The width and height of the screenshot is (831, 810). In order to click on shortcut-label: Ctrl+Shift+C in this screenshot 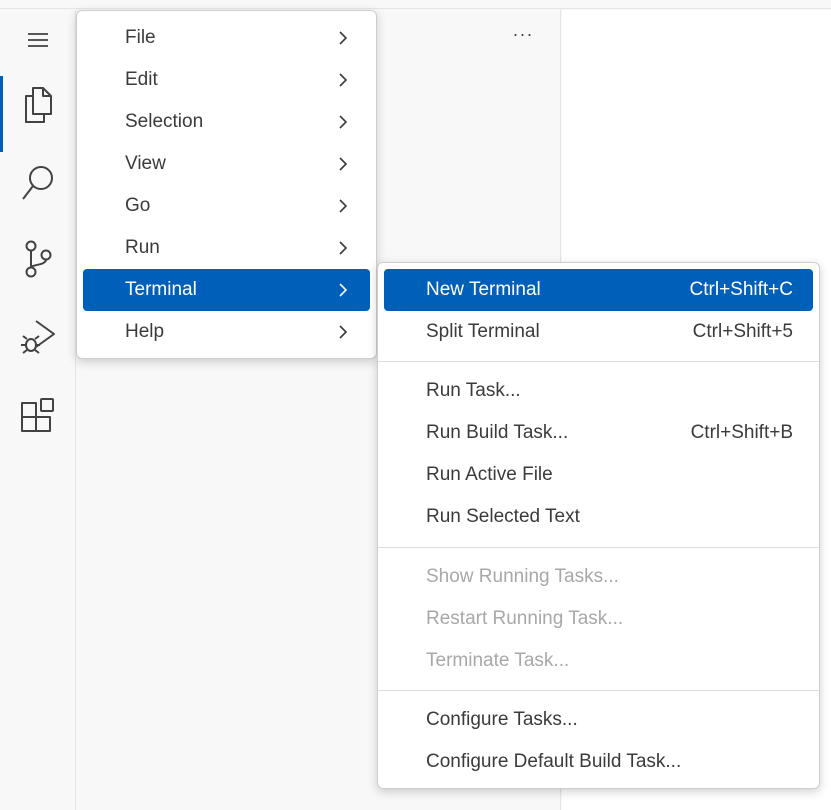, I will do `click(741, 289)`.